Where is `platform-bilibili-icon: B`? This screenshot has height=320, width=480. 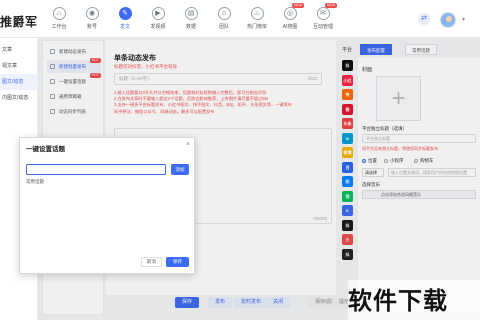
platform-bilibili-icon: B is located at coordinates (347, 138).